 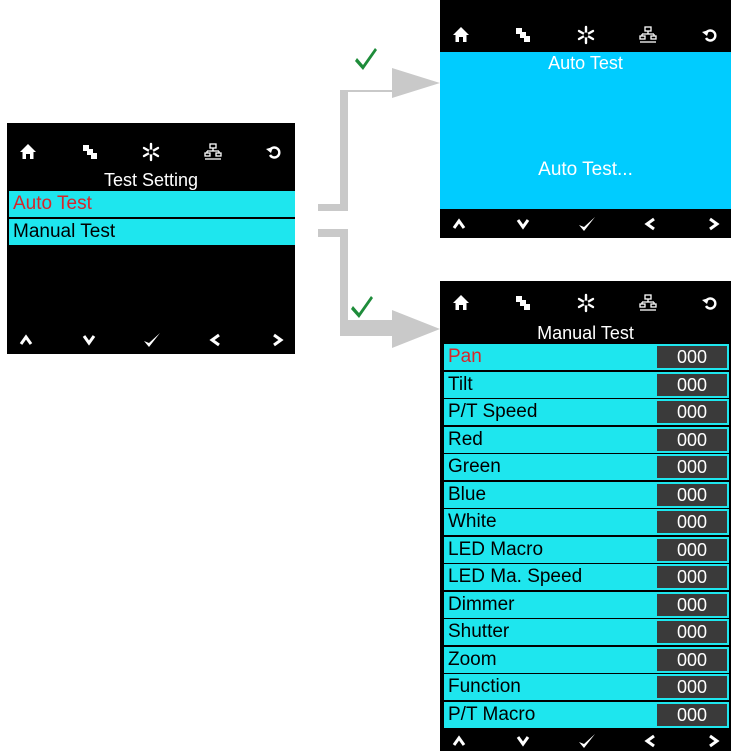 I want to click on param-row: Tilt 000, so click(x=586, y=384).